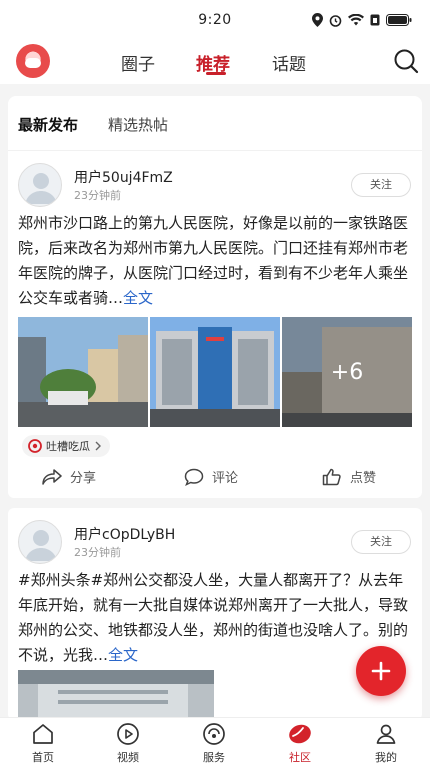  What do you see at coordinates (216, 73) in the screenshot?
I see `active-tab-indicator` at bounding box center [216, 73].